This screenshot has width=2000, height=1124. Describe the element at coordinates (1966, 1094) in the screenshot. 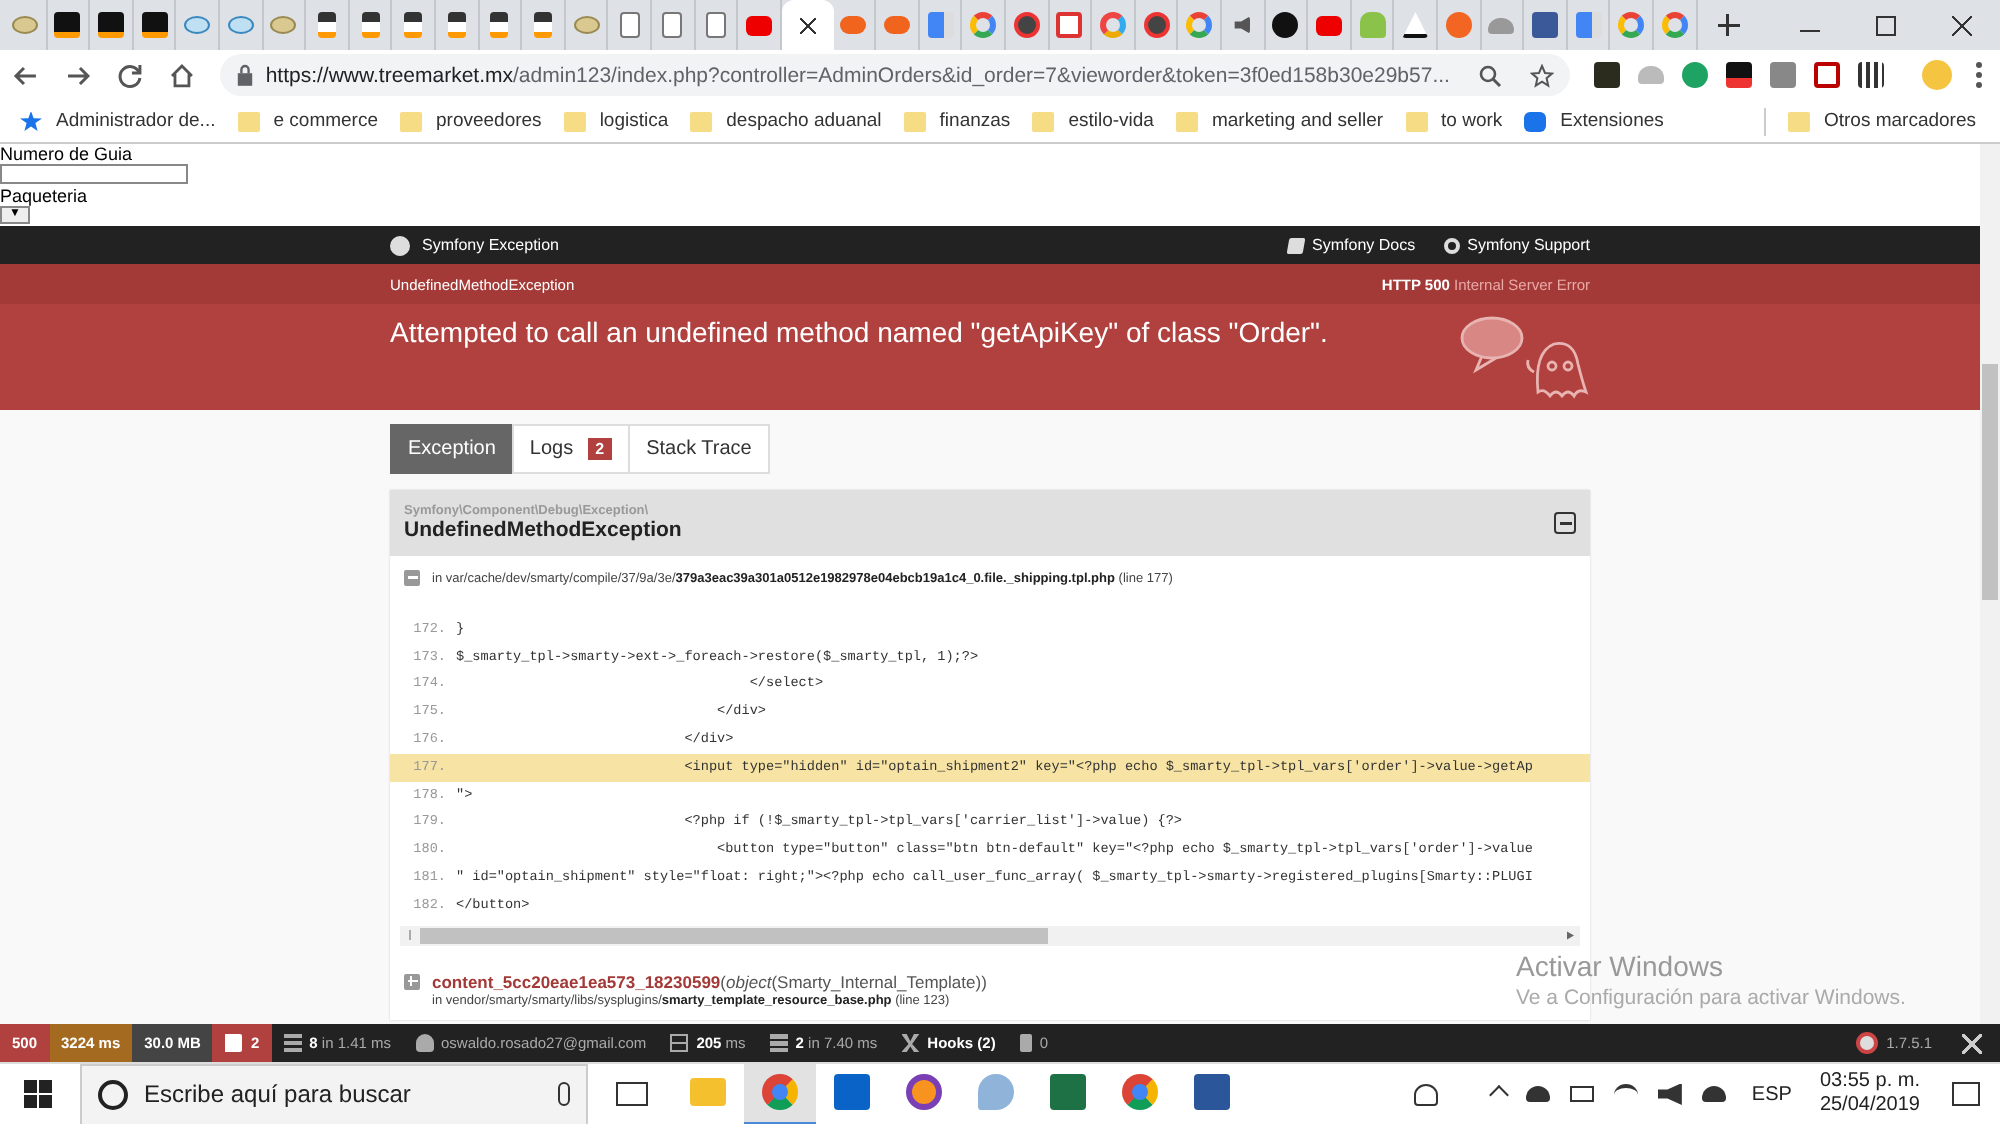

I see `notification-icon` at that location.